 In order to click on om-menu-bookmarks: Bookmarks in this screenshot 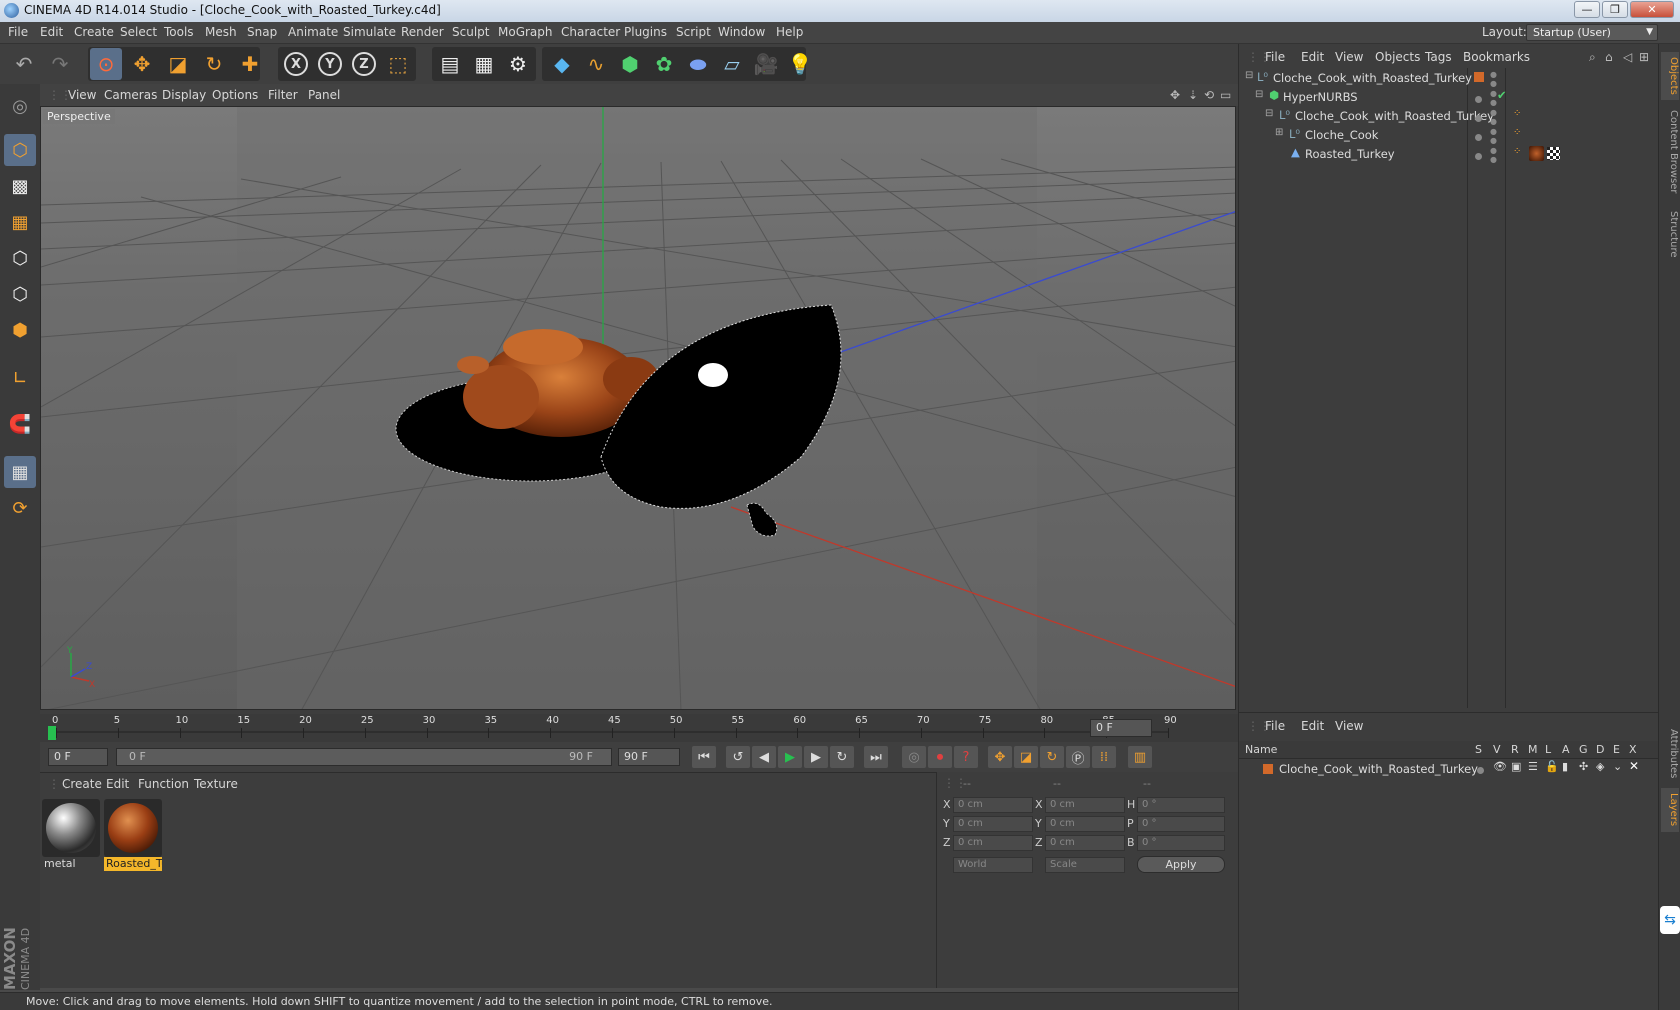, I will do `click(1496, 57)`.